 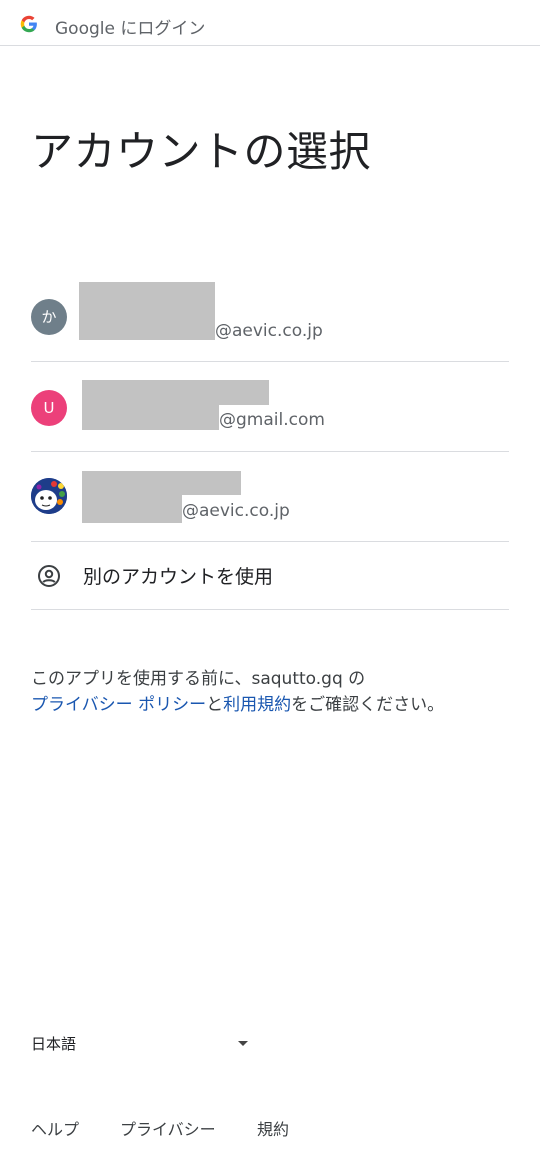 What do you see at coordinates (178, 577) in the screenshot?
I see `use-another-account-label: 別のアカウントを使用` at bounding box center [178, 577].